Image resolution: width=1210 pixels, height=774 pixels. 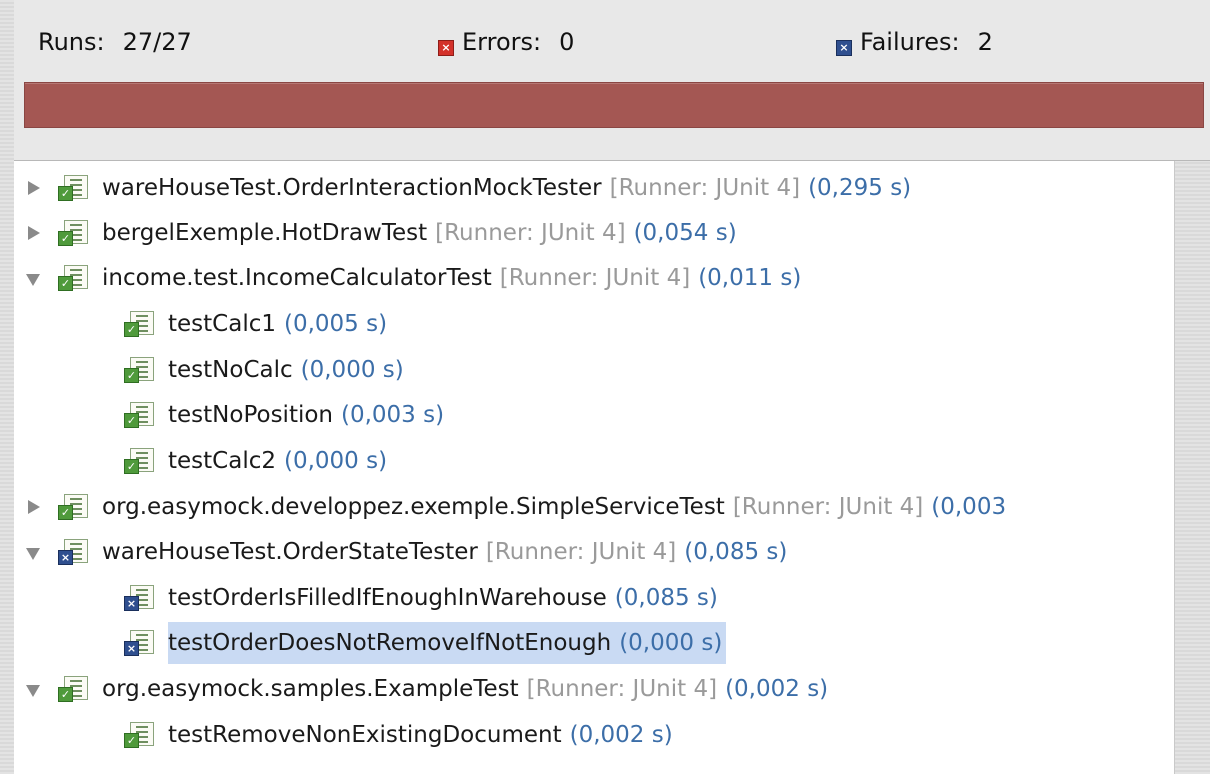 What do you see at coordinates (352, 188) in the screenshot?
I see `test-name: wareHouseTest.OrderInteractionMockTester` at bounding box center [352, 188].